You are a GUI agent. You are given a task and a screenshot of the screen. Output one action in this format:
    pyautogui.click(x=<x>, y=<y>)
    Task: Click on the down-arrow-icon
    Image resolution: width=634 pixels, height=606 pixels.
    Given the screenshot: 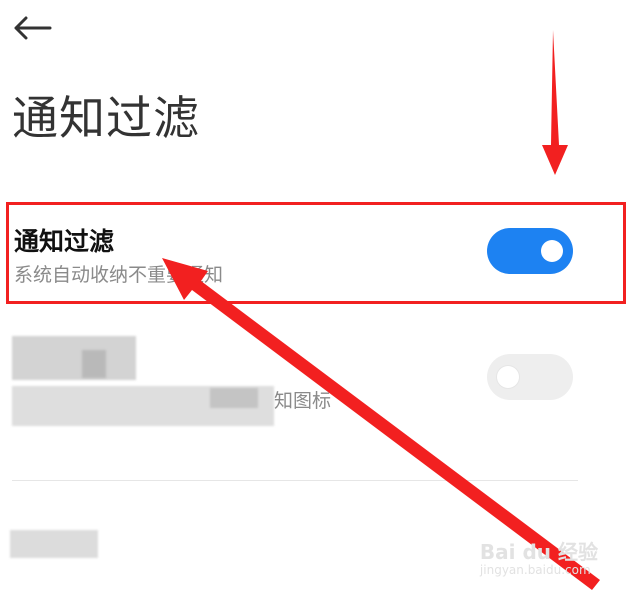 What is the action you would take?
    pyautogui.click(x=555, y=102)
    